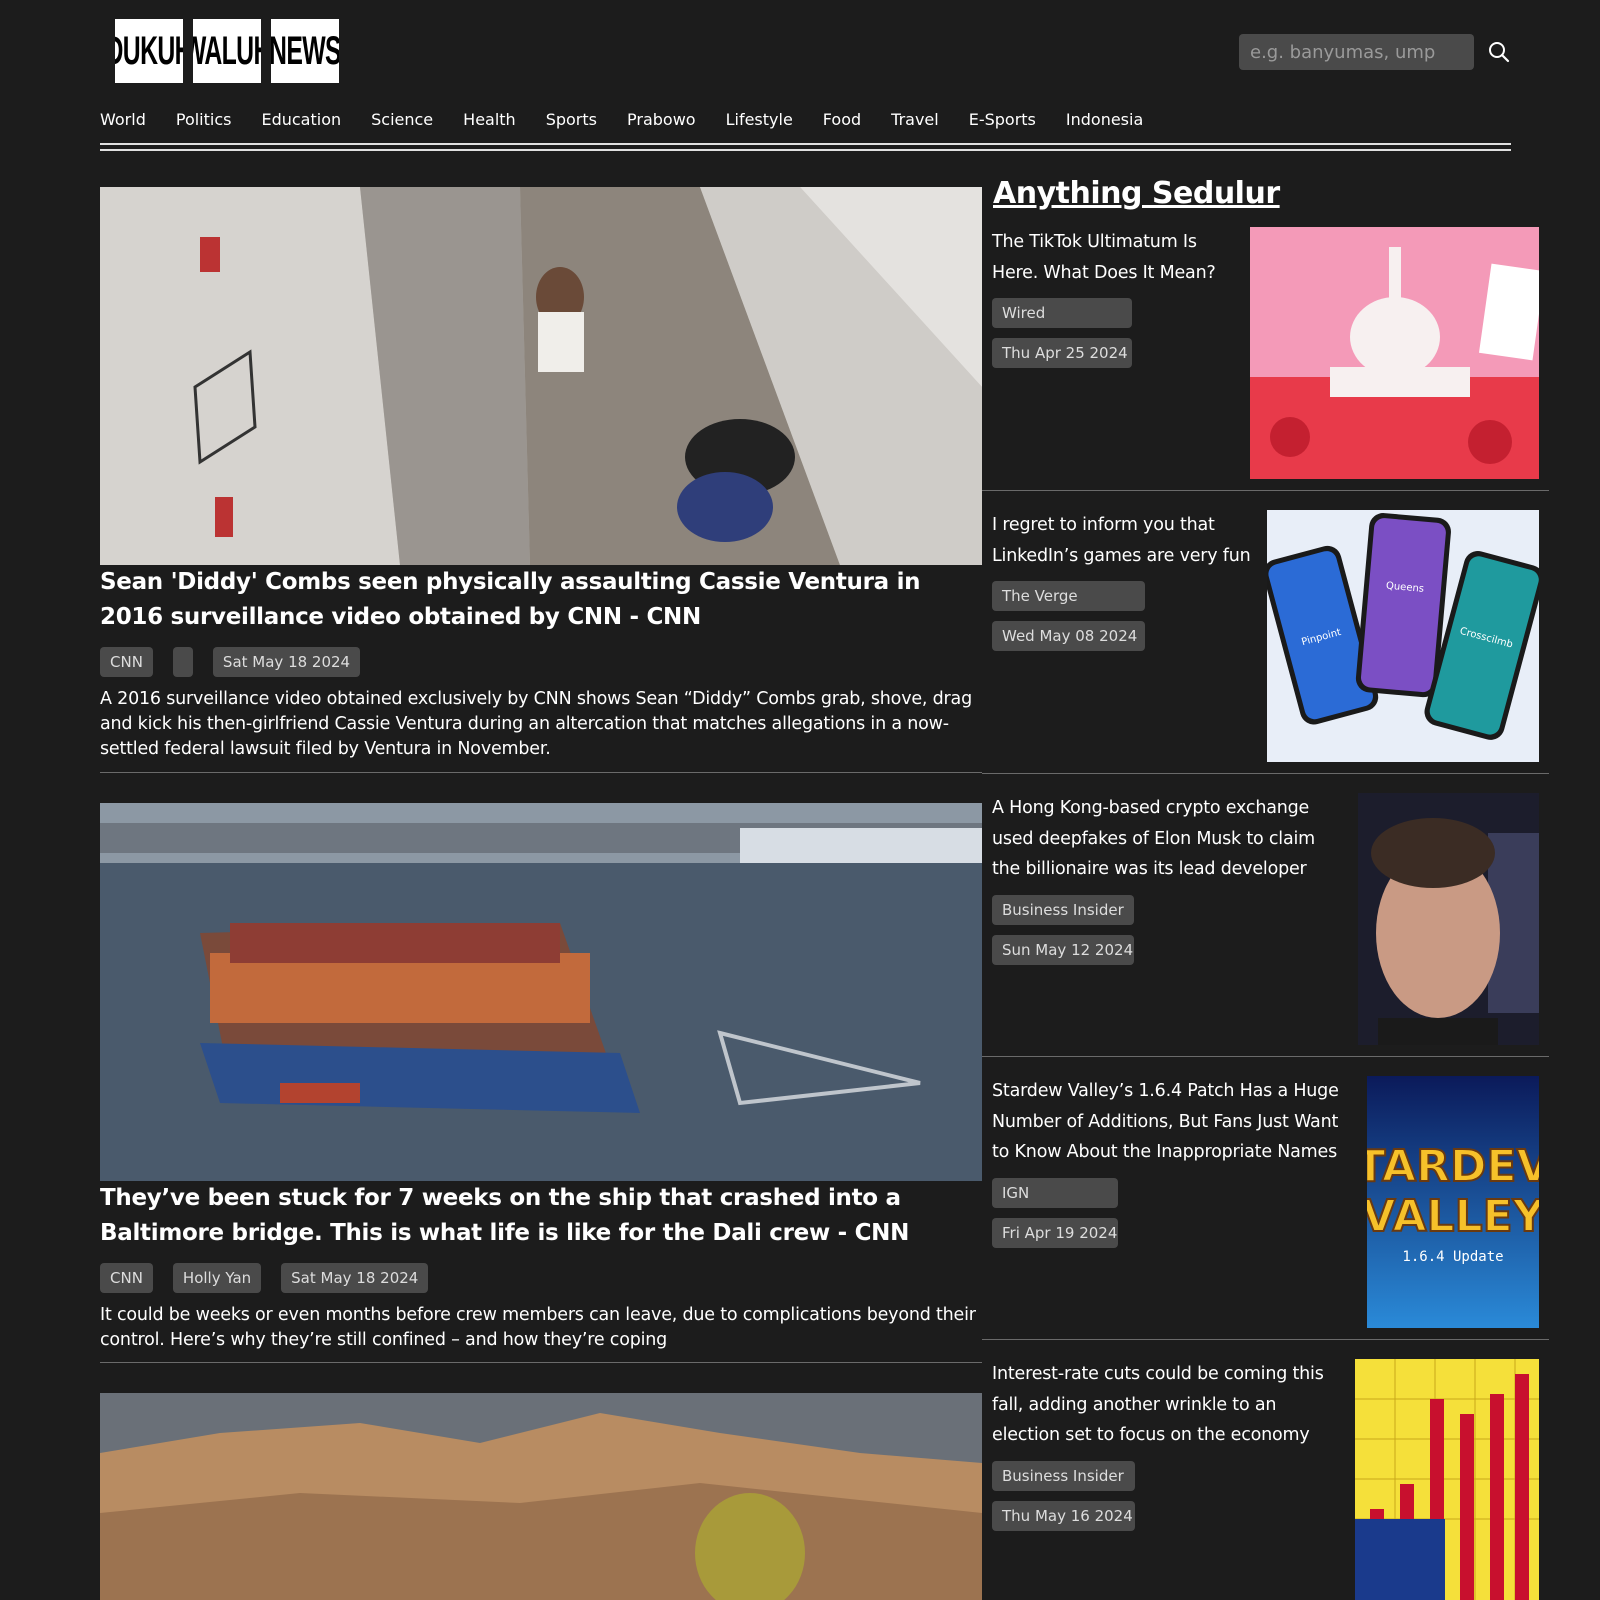 The width and height of the screenshot is (1600, 1600). Describe the element at coordinates (123, 119) in the screenshot. I see `nav-item-world: World` at that location.